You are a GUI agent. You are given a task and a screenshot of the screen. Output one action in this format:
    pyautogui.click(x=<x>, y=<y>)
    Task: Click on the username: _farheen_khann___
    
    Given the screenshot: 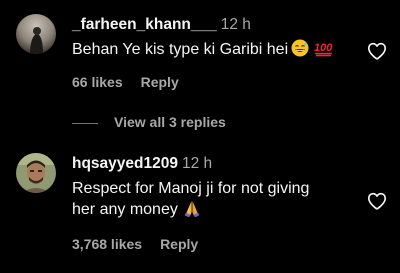 What is the action you would take?
    pyautogui.click(x=144, y=24)
    